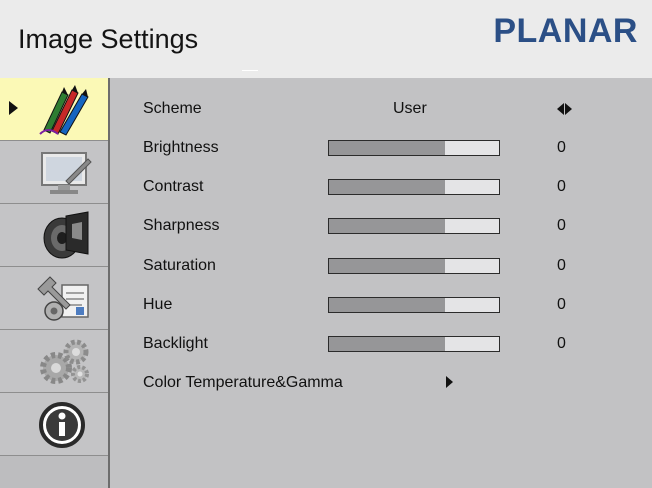 This screenshot has width=652, height=488. Describe the element at coordinates (410, 108) in the screenshot. I see `scheme-value: User` at that location.